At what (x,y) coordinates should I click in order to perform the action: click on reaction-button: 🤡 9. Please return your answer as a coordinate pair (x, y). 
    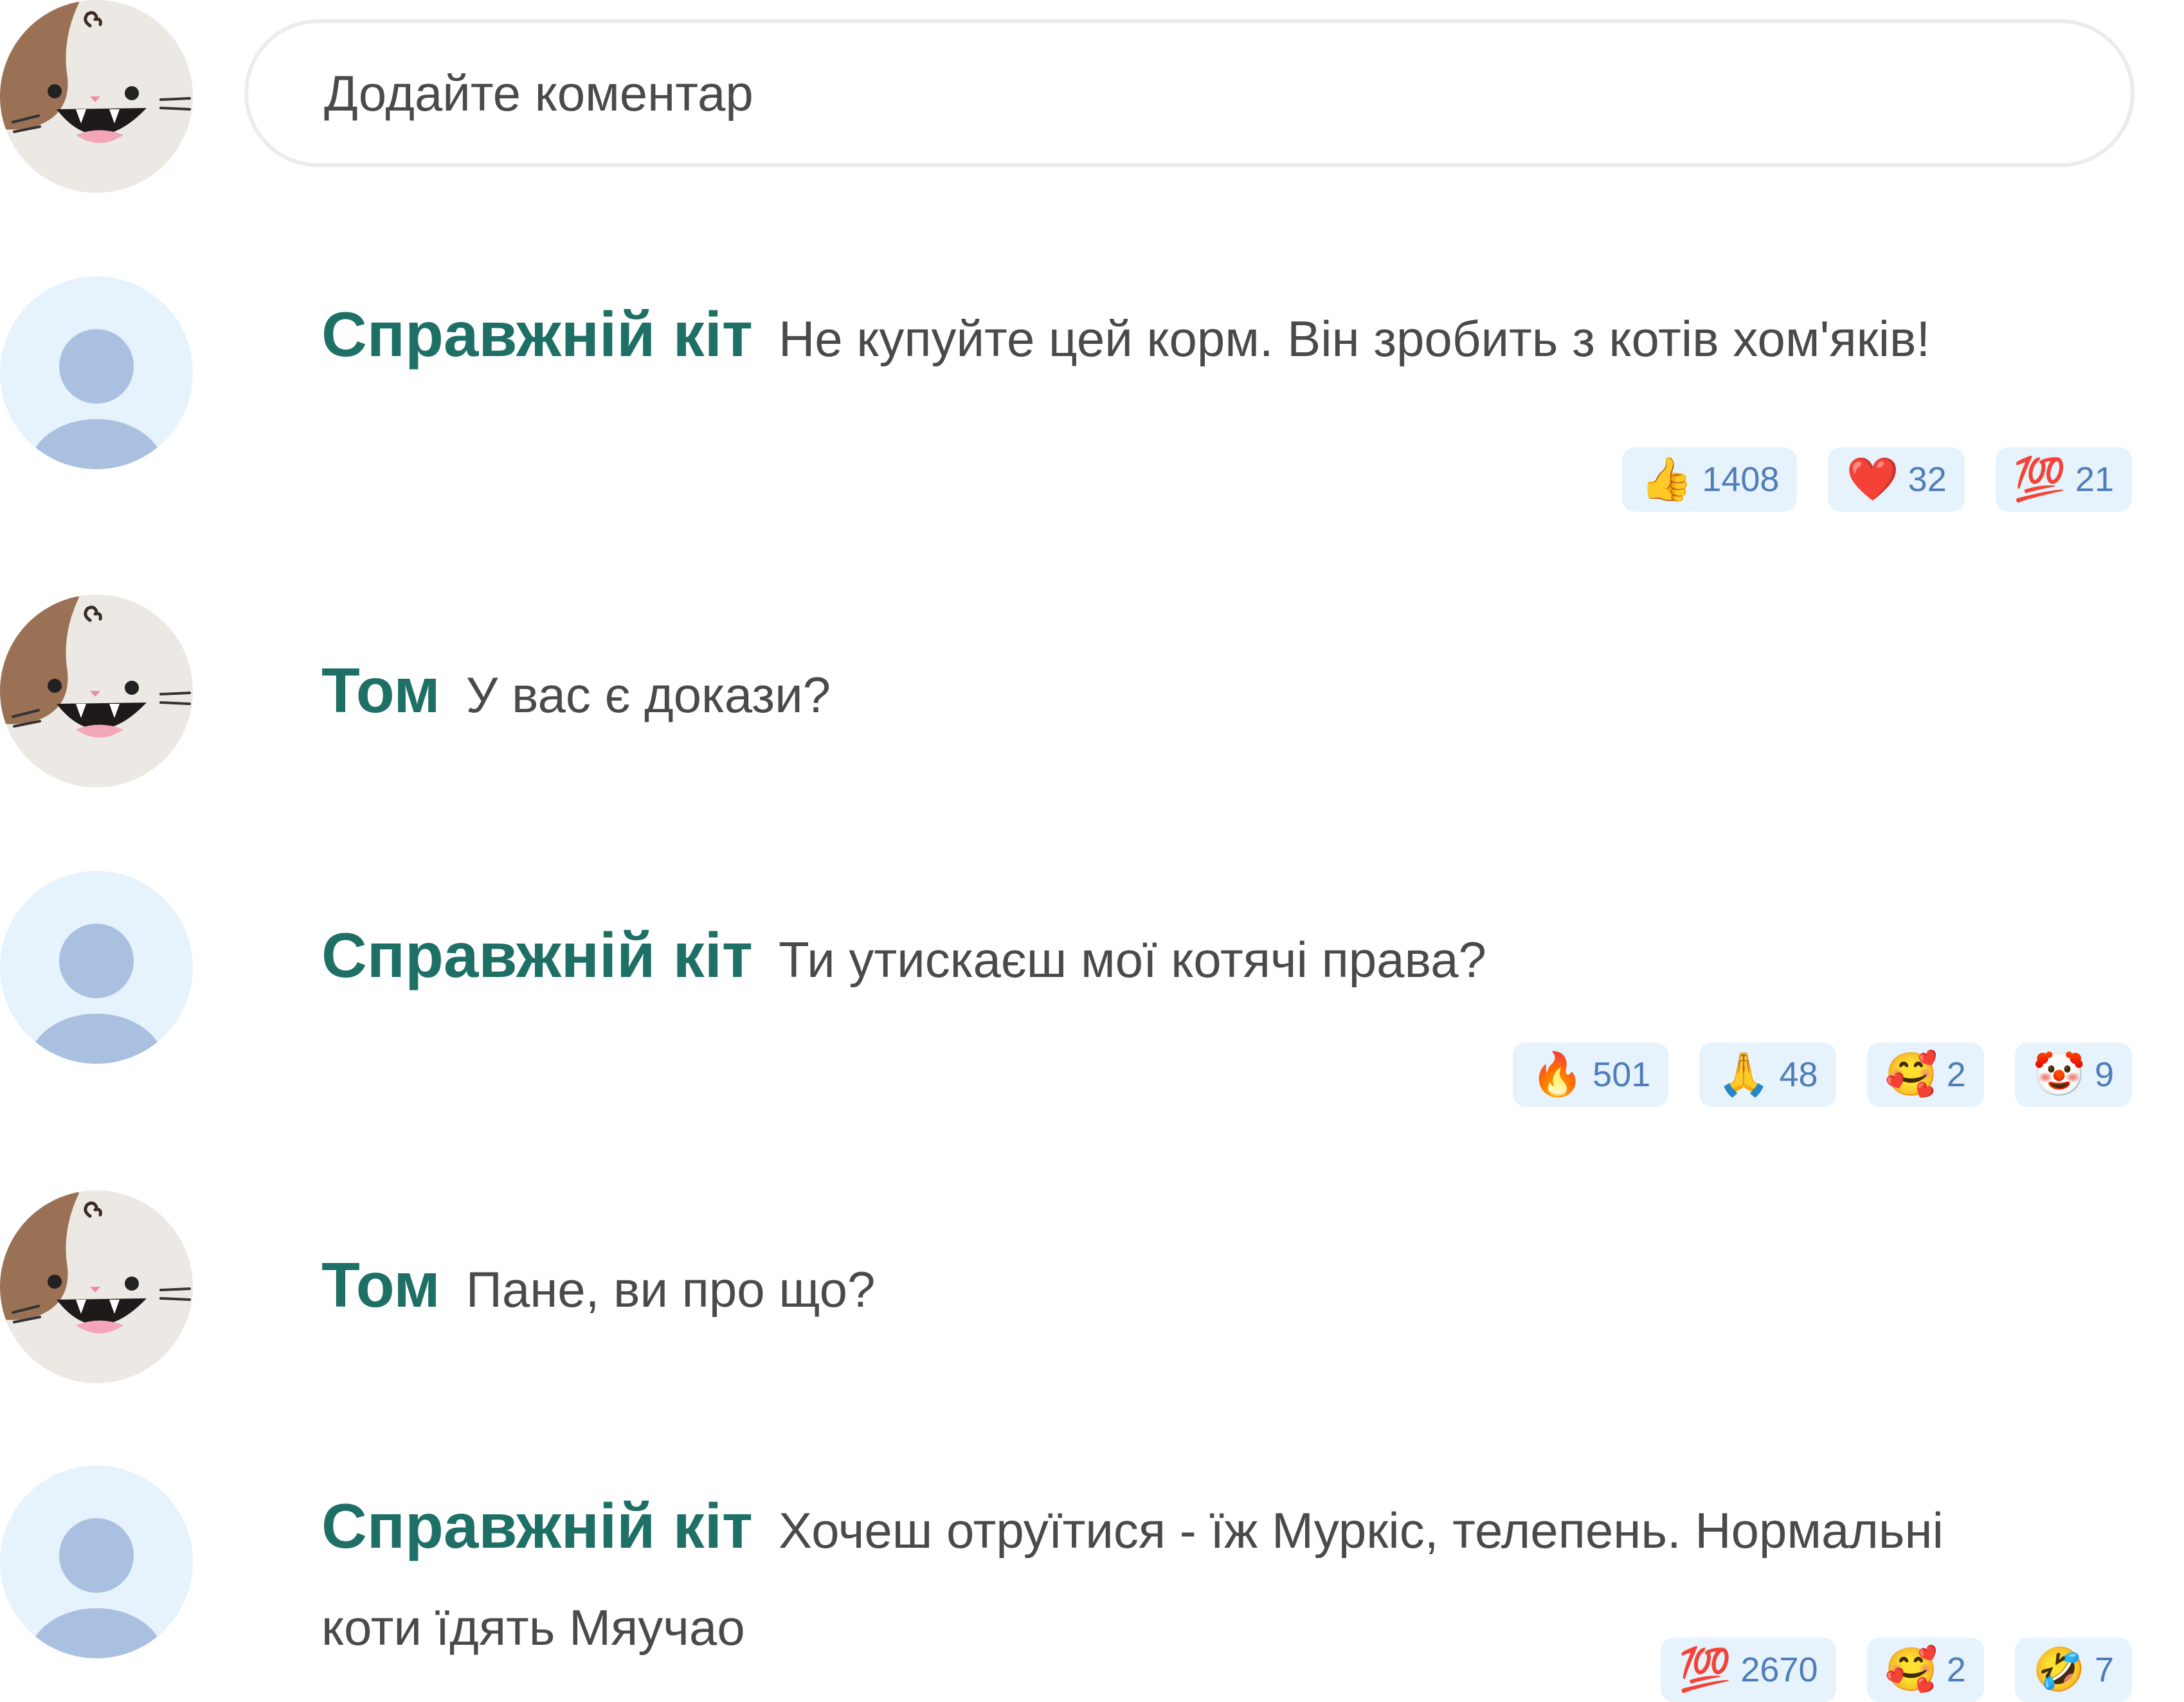
    Looking at the image, I should click on (2073, 1075).